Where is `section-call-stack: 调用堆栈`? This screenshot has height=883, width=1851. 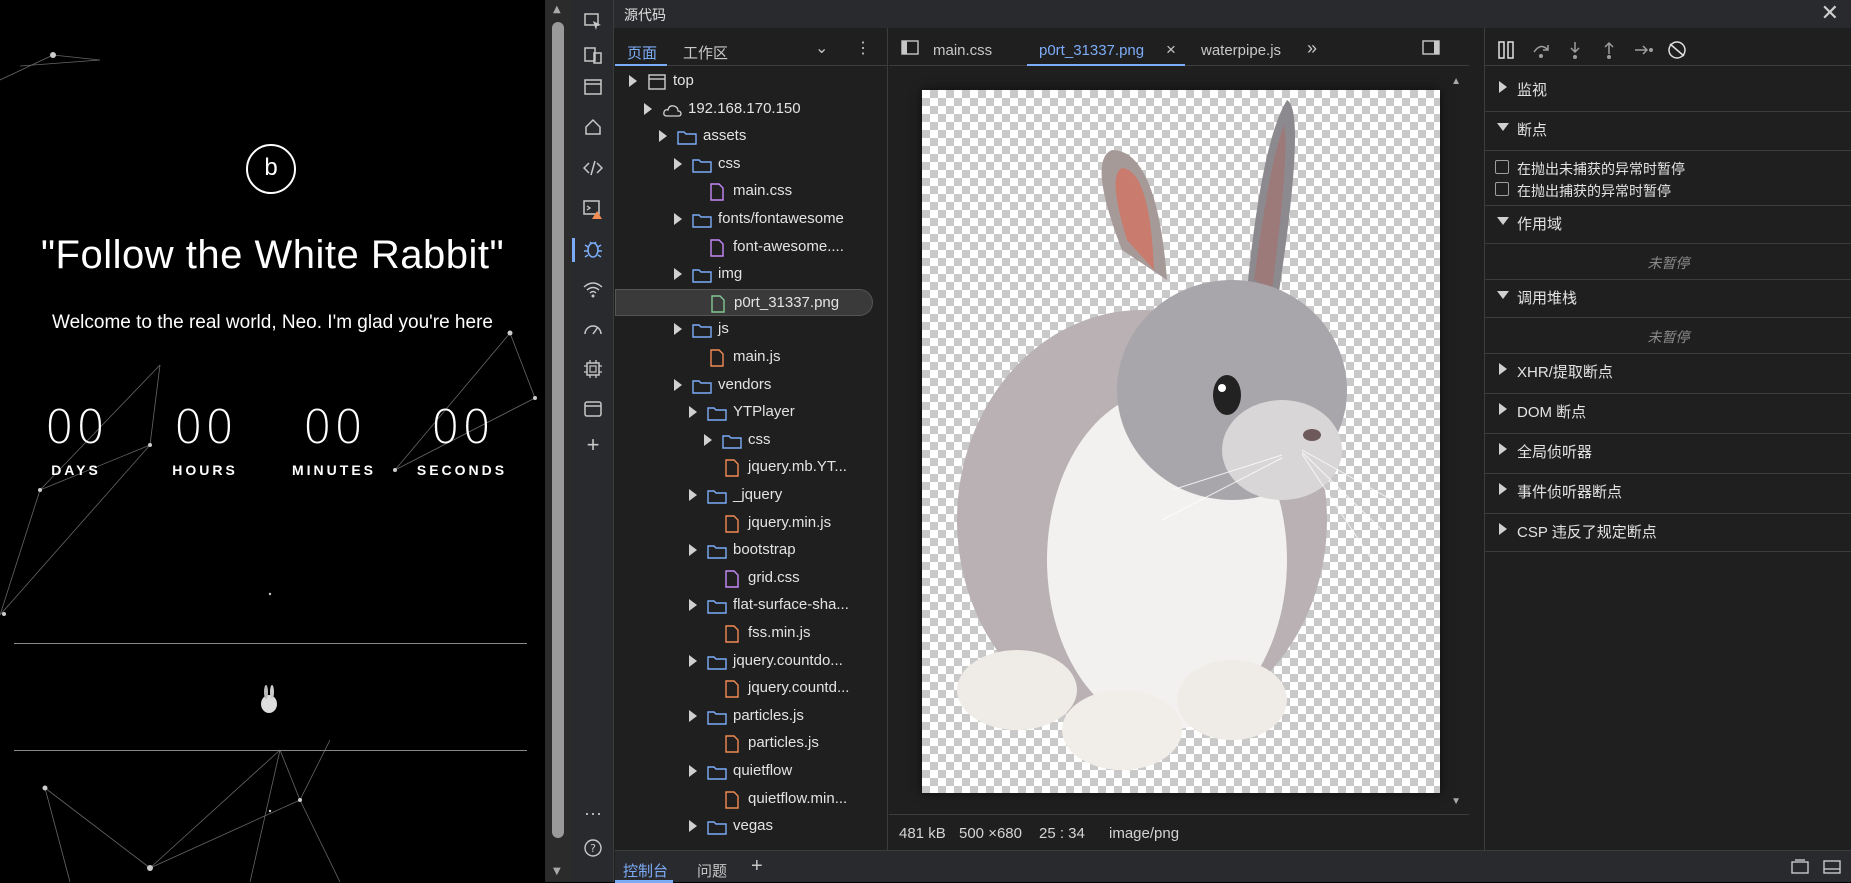
section-call-stack: 调用堆栈 is located at coordinates (1668, 294).